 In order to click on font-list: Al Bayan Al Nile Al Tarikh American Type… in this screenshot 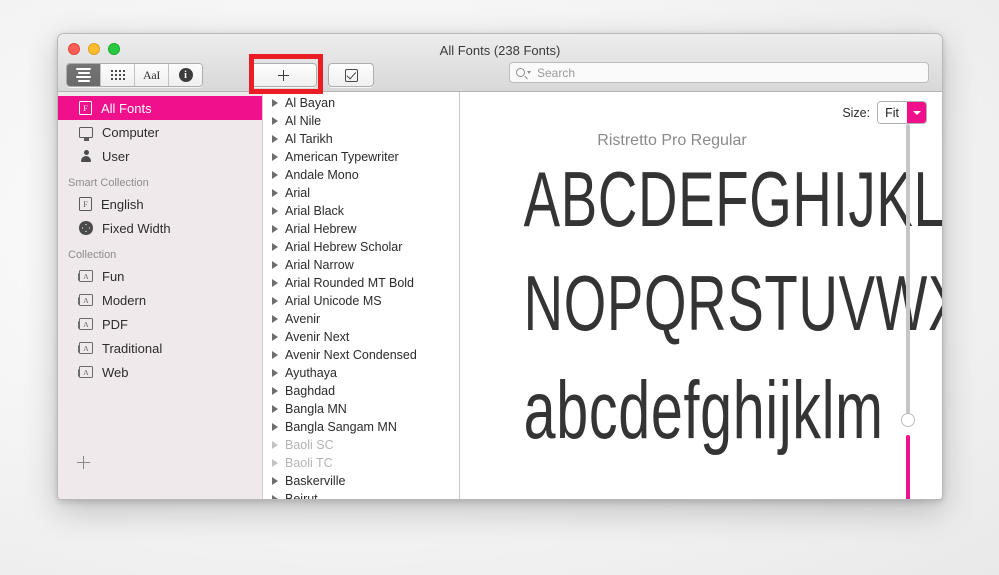, I will do `click(361, 295)`.